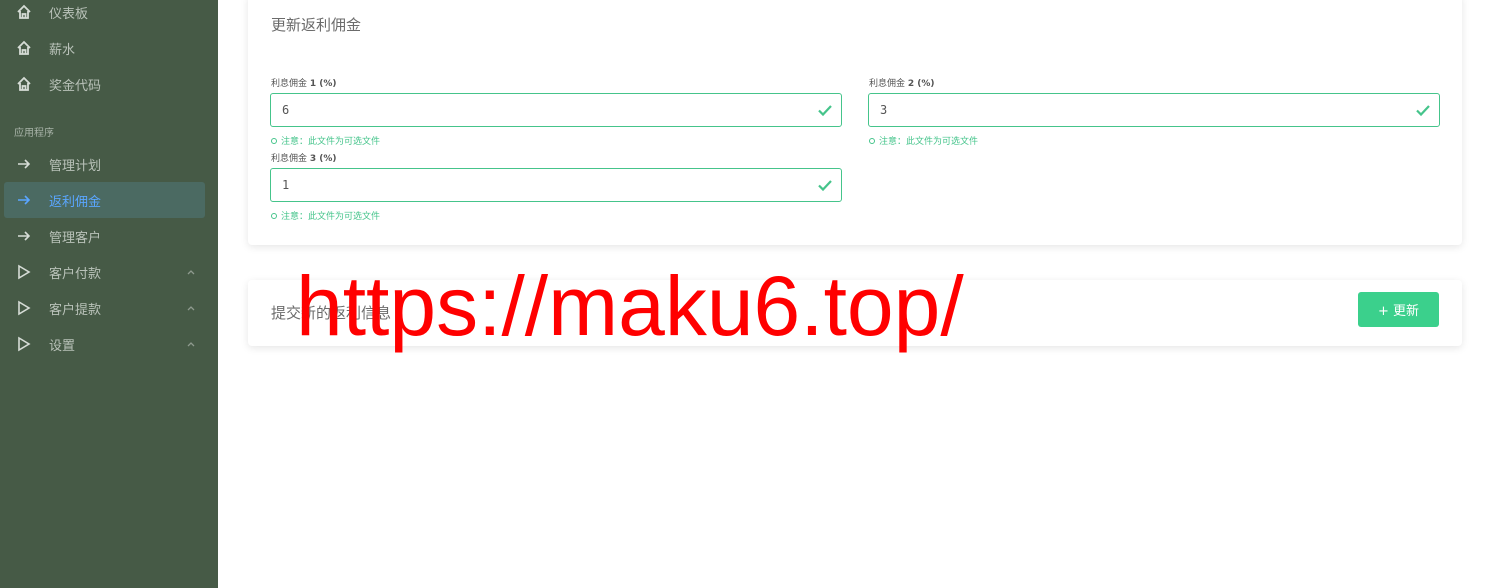 This screenshot has height=588, width=1487. What do you see at coordinates (104, 308) in the screenshot?
I see `sidebar-item-customer-withdrawals: 客户提款` at bounding box center [104, 308].